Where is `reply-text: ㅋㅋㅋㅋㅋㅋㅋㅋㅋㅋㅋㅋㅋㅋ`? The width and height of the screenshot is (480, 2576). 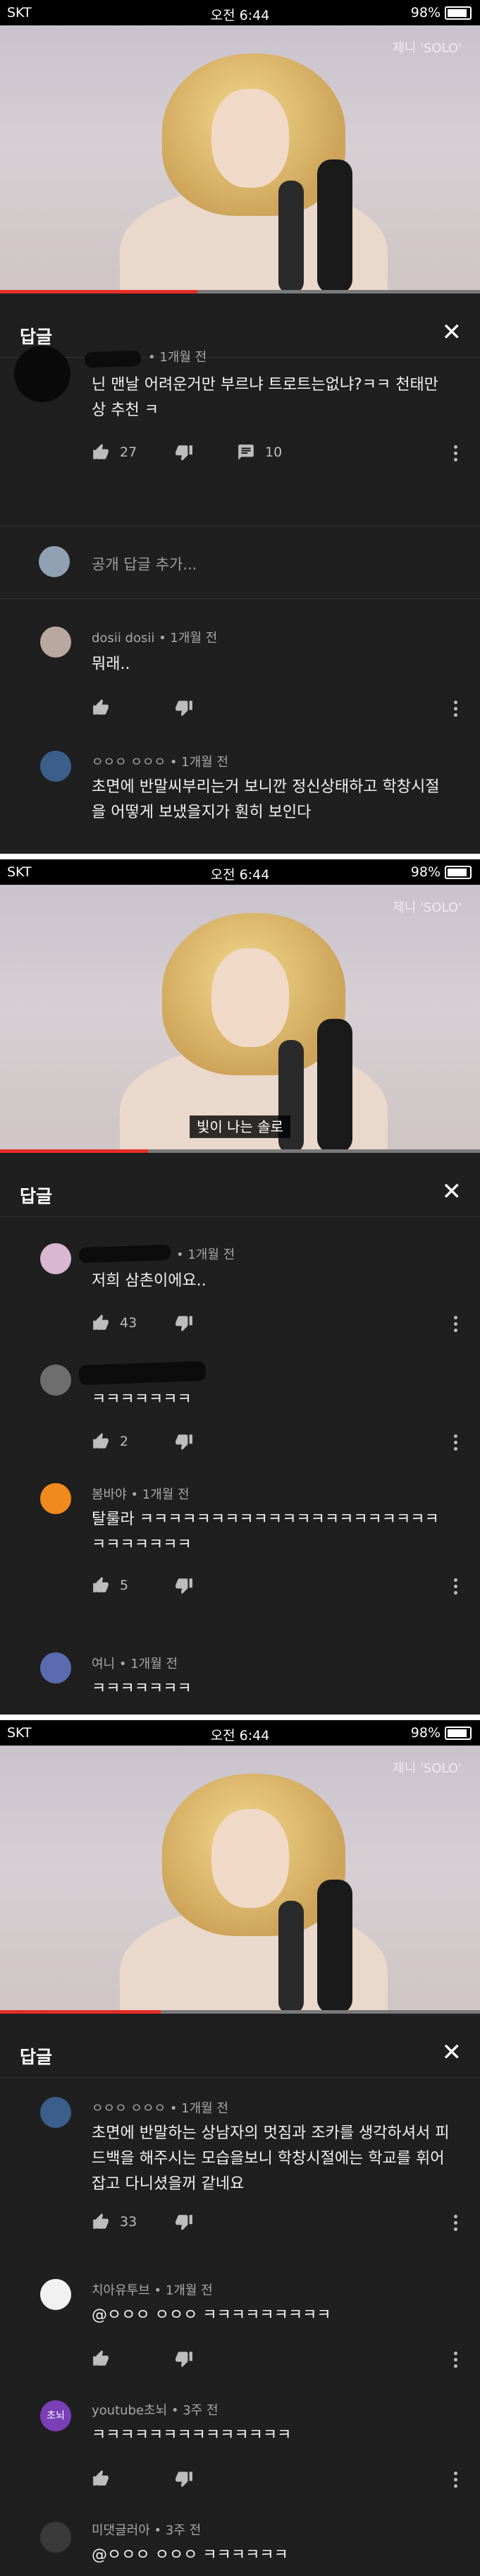
reply-text: ㅋㅋㅋㅋㅋㅋㅋㅋㅋㅋㅋㅋㅋㅋ is located at coordinates (192, 2435).